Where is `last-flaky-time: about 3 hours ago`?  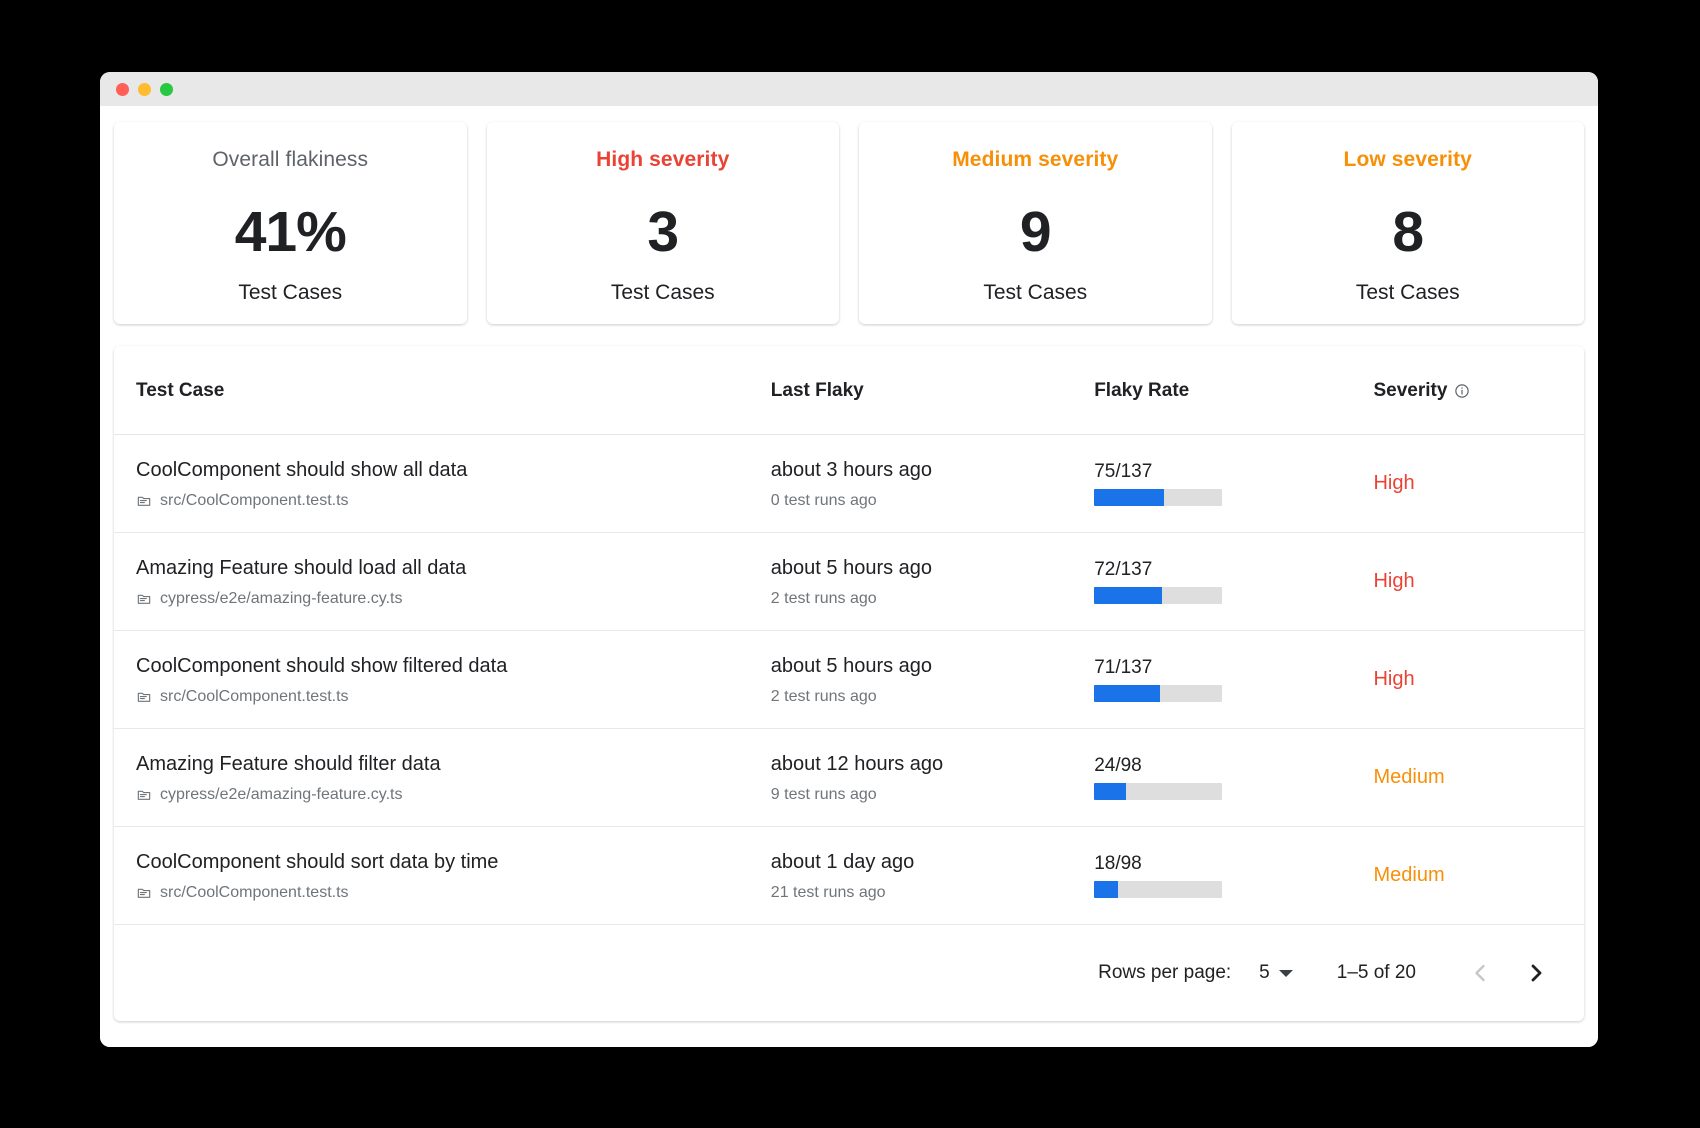 last-flaky-time: about 3 hours ago is located at coordinates (851, 470).